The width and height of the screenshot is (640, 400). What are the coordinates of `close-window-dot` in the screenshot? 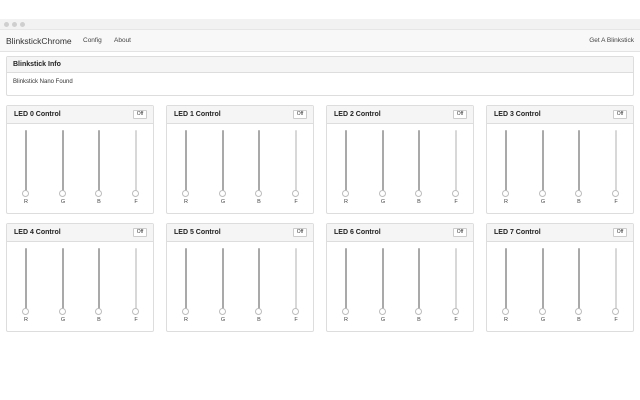 It's located at (6, 24).